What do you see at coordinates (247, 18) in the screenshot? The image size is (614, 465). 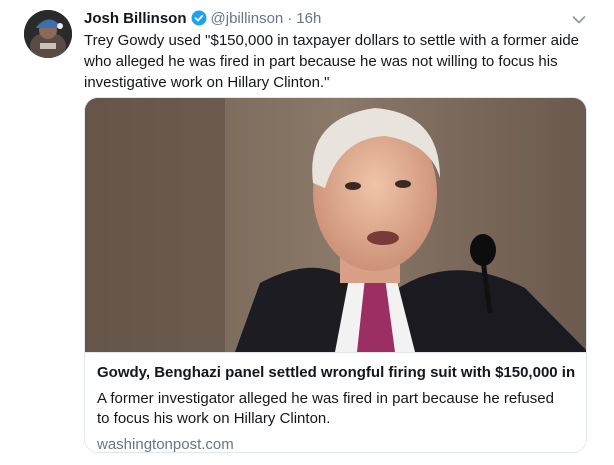 I see `author-handle: @jbillinson` at bounding box center [247, 18].